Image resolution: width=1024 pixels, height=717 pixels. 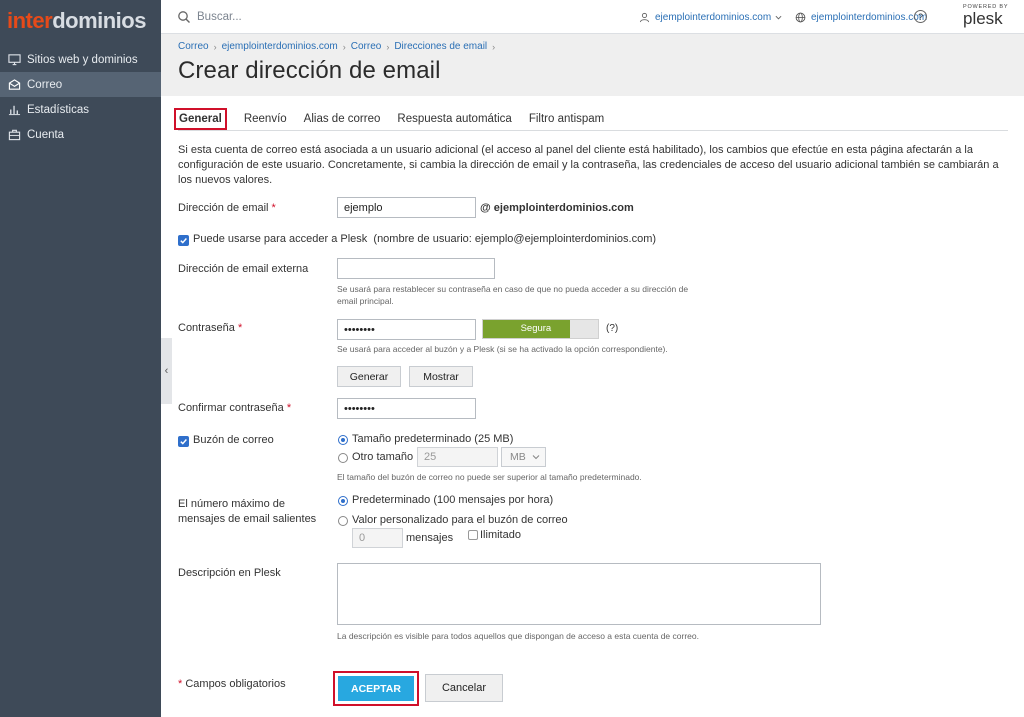 What do you see at coordinates (233, 440) in the screenshot?
I see `mailbox-label: Buzón de correo` at bounding box center [233, 440].